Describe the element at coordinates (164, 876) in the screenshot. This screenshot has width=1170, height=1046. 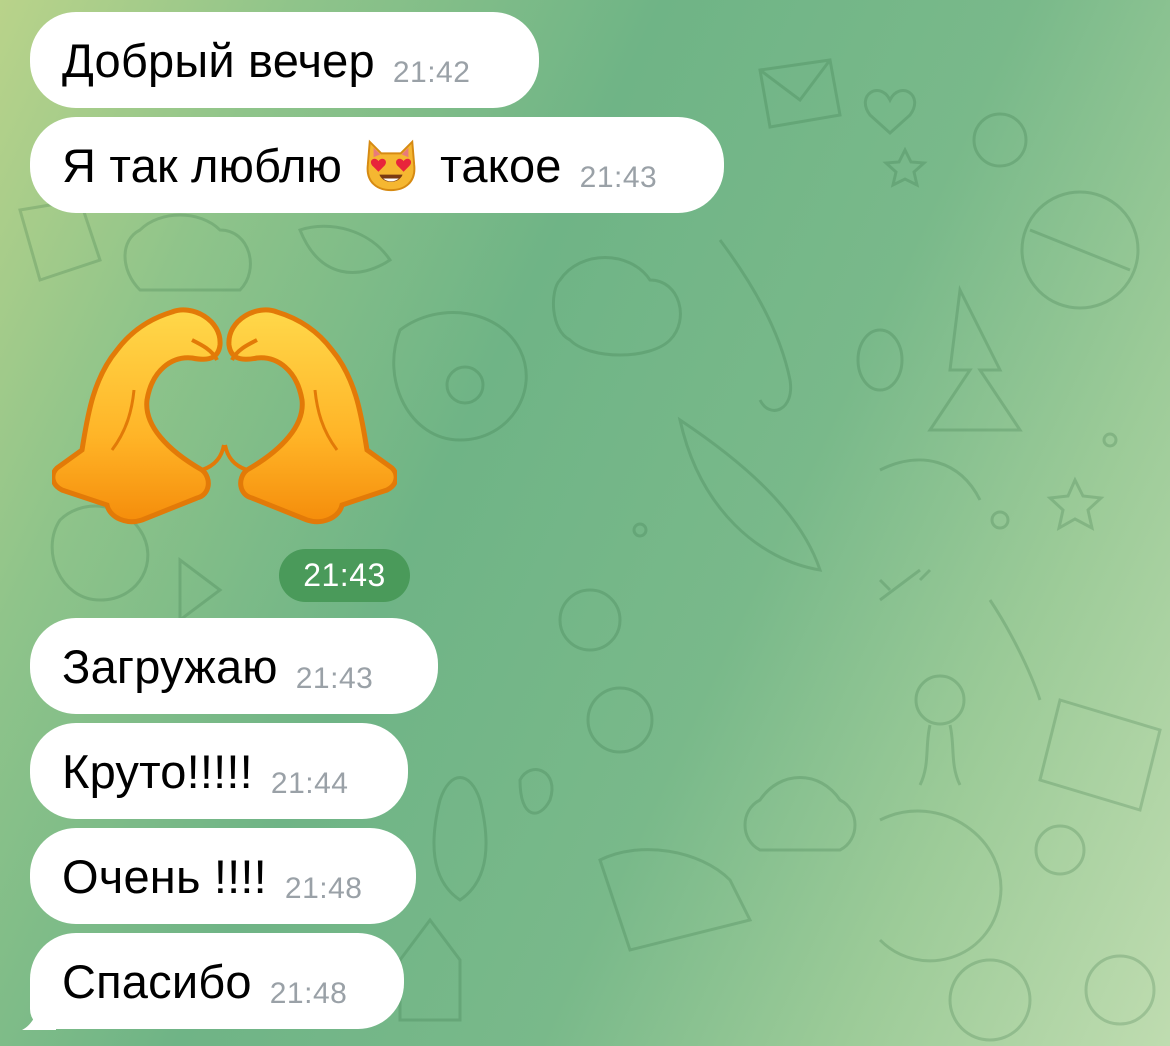
I see `message-text: Очень !!!!` at that location.